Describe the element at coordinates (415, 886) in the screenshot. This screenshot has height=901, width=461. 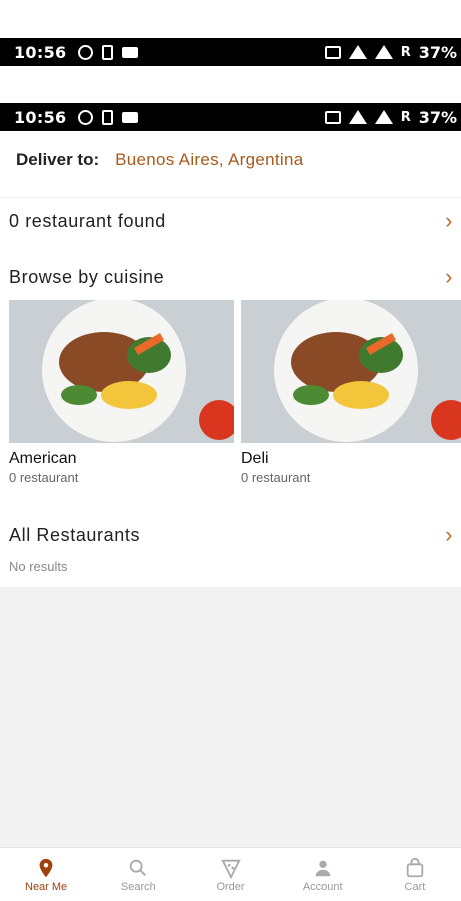
I see `tab-label: Cart` at that location.